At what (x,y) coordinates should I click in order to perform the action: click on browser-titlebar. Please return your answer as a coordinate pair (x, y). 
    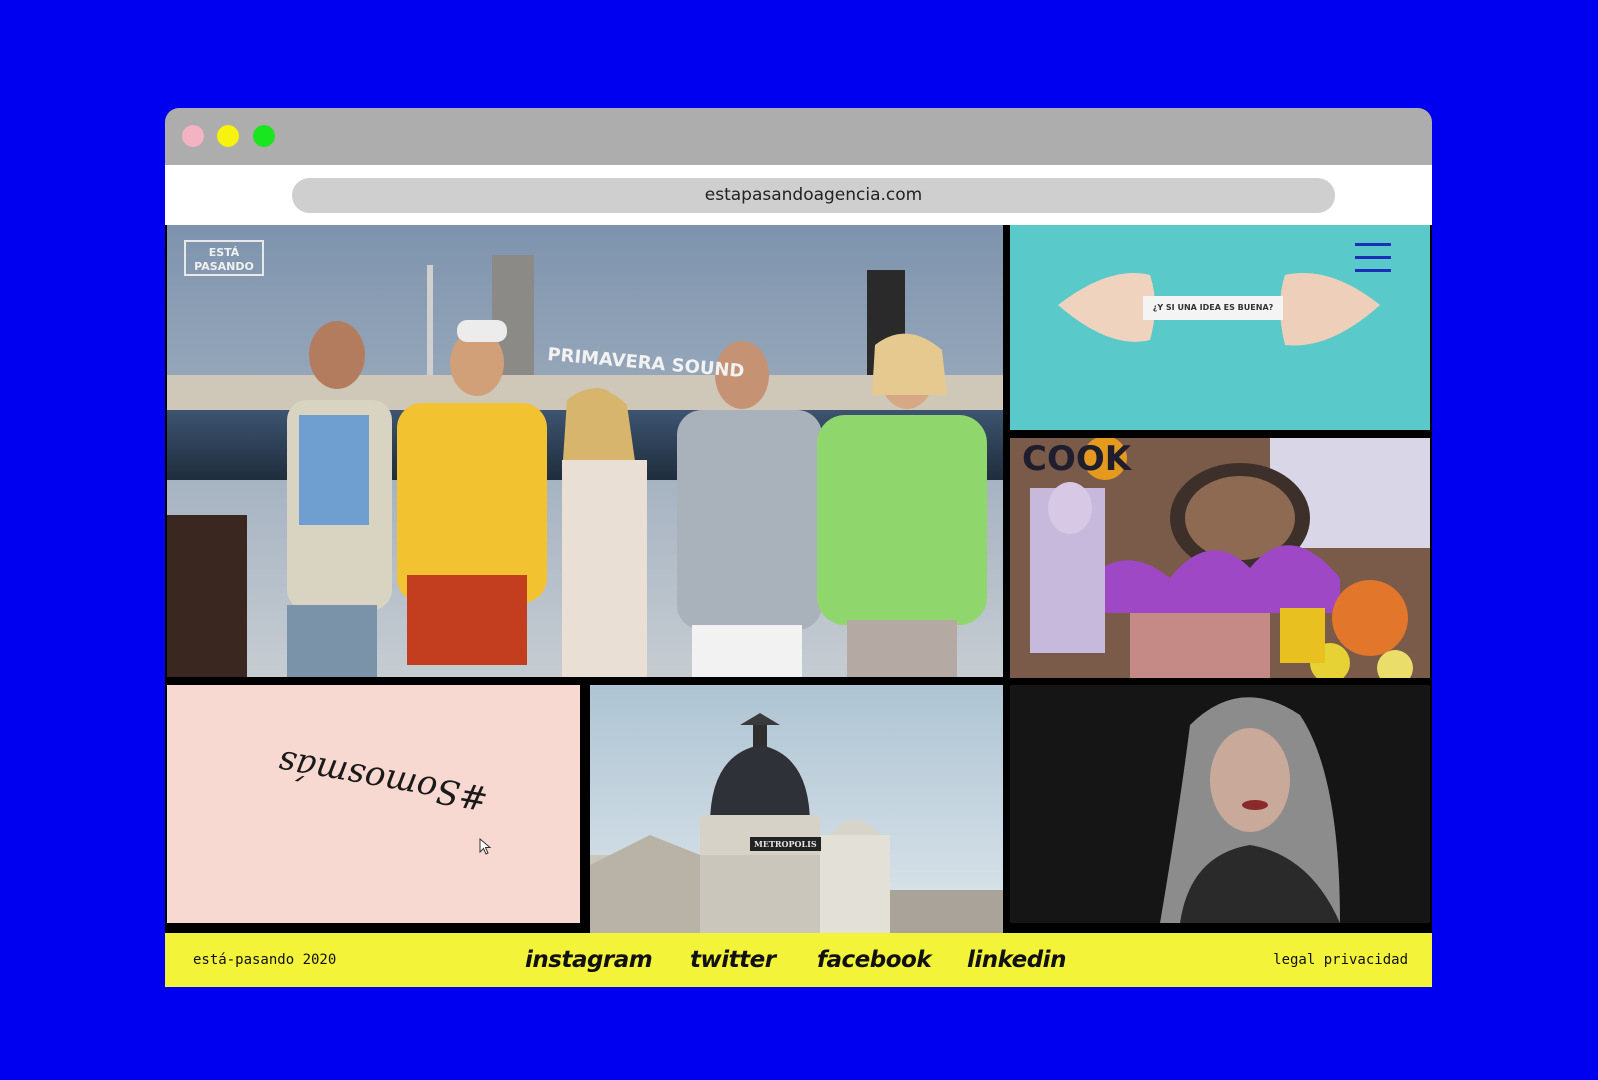
    Looking at the image, I should click on (798, 136).